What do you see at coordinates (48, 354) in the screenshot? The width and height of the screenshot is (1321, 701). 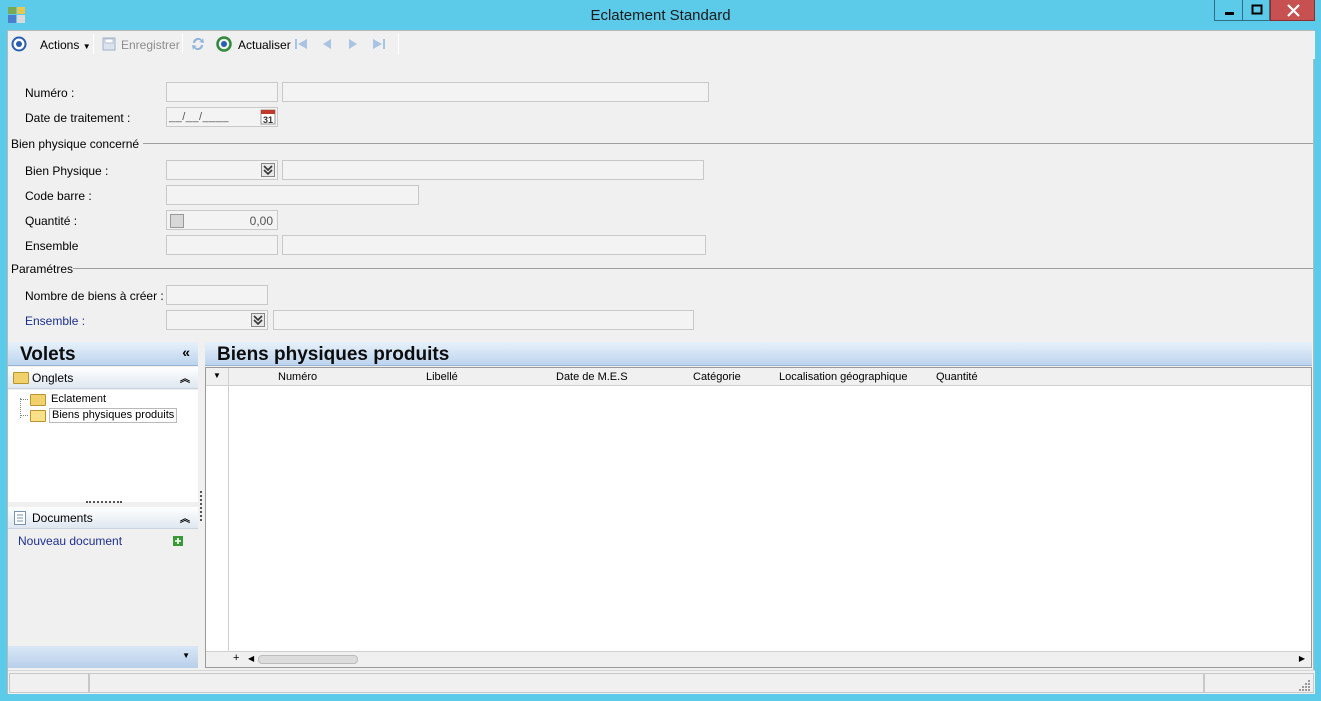 I see `volets-title: Volets` at bounding box center [48, 354].